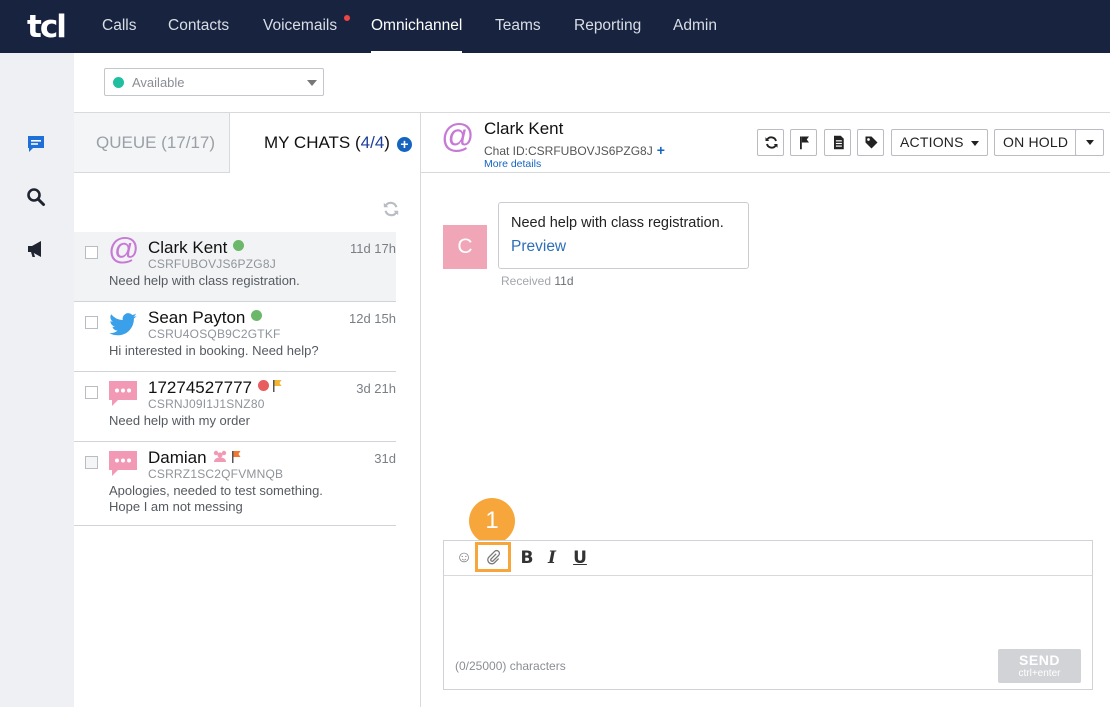 The width and height of the screenshot is (1110, 707). I want to click on send-button: SEND ctrl+enter, so click(1039, 666).